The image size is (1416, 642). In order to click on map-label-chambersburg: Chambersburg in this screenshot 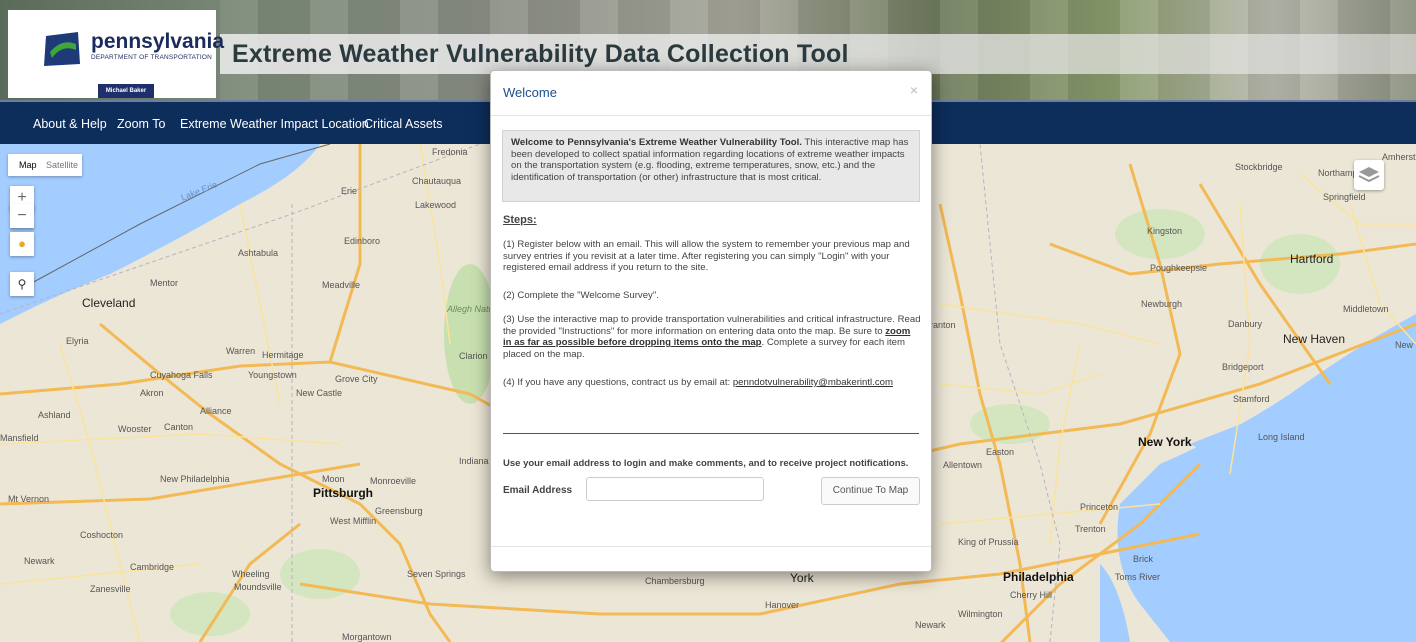, I will do `click(675, 581)`.